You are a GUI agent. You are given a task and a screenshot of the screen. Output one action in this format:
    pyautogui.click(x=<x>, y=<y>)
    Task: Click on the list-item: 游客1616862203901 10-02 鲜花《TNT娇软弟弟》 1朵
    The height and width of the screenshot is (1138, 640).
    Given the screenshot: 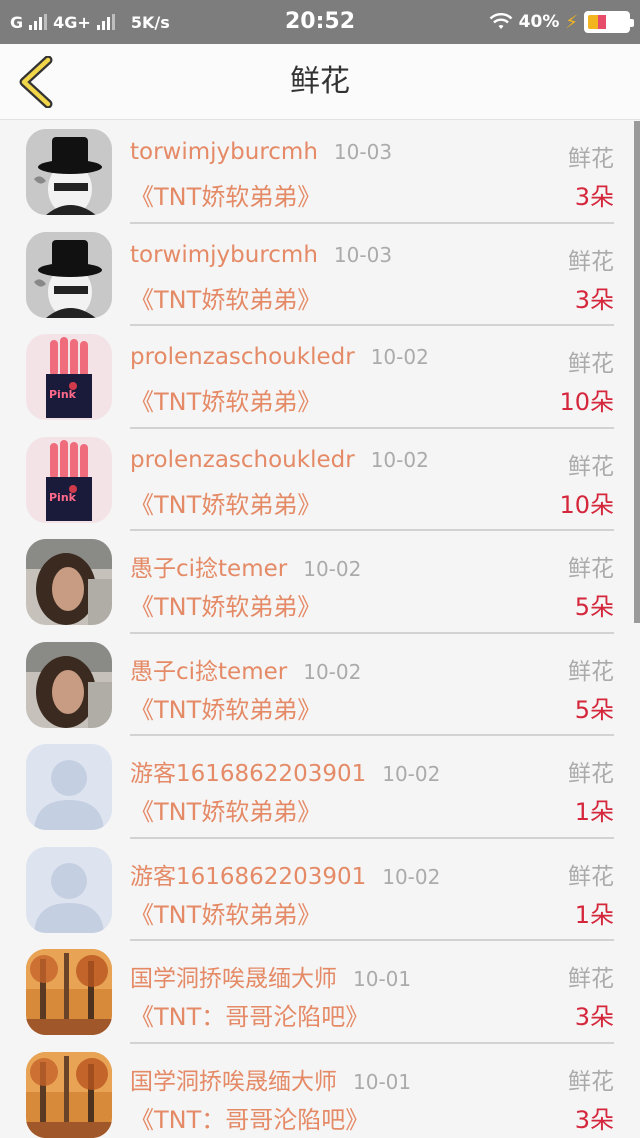 What is the action you would take?
    pyautogui.click(x=320, y=890)
    